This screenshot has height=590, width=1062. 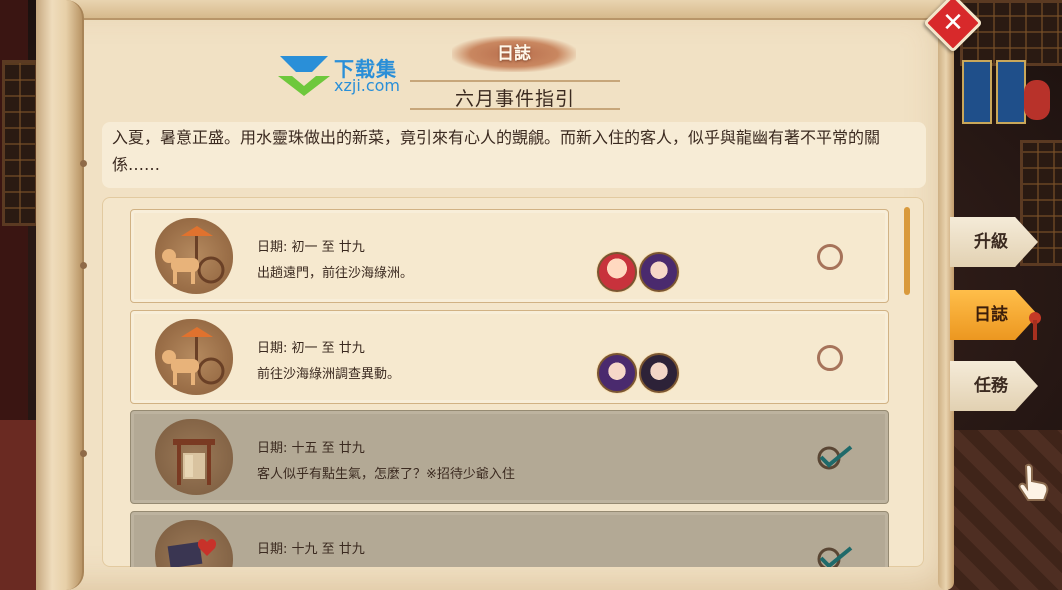 I want to click on hand-pointer-icon, so click(x=1033, y=482).